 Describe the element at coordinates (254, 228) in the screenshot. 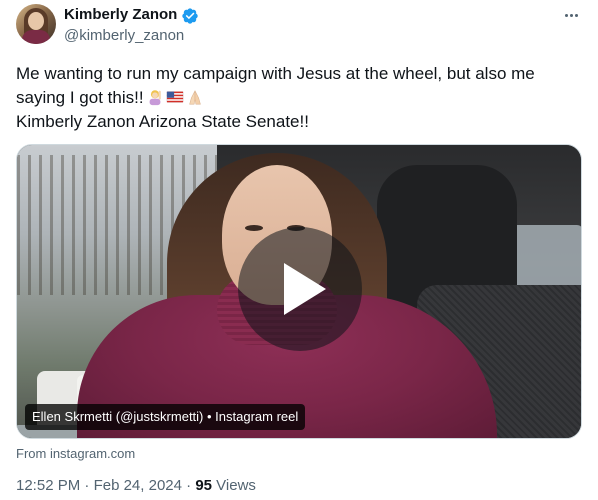

I see `video-person-eye` at that location.